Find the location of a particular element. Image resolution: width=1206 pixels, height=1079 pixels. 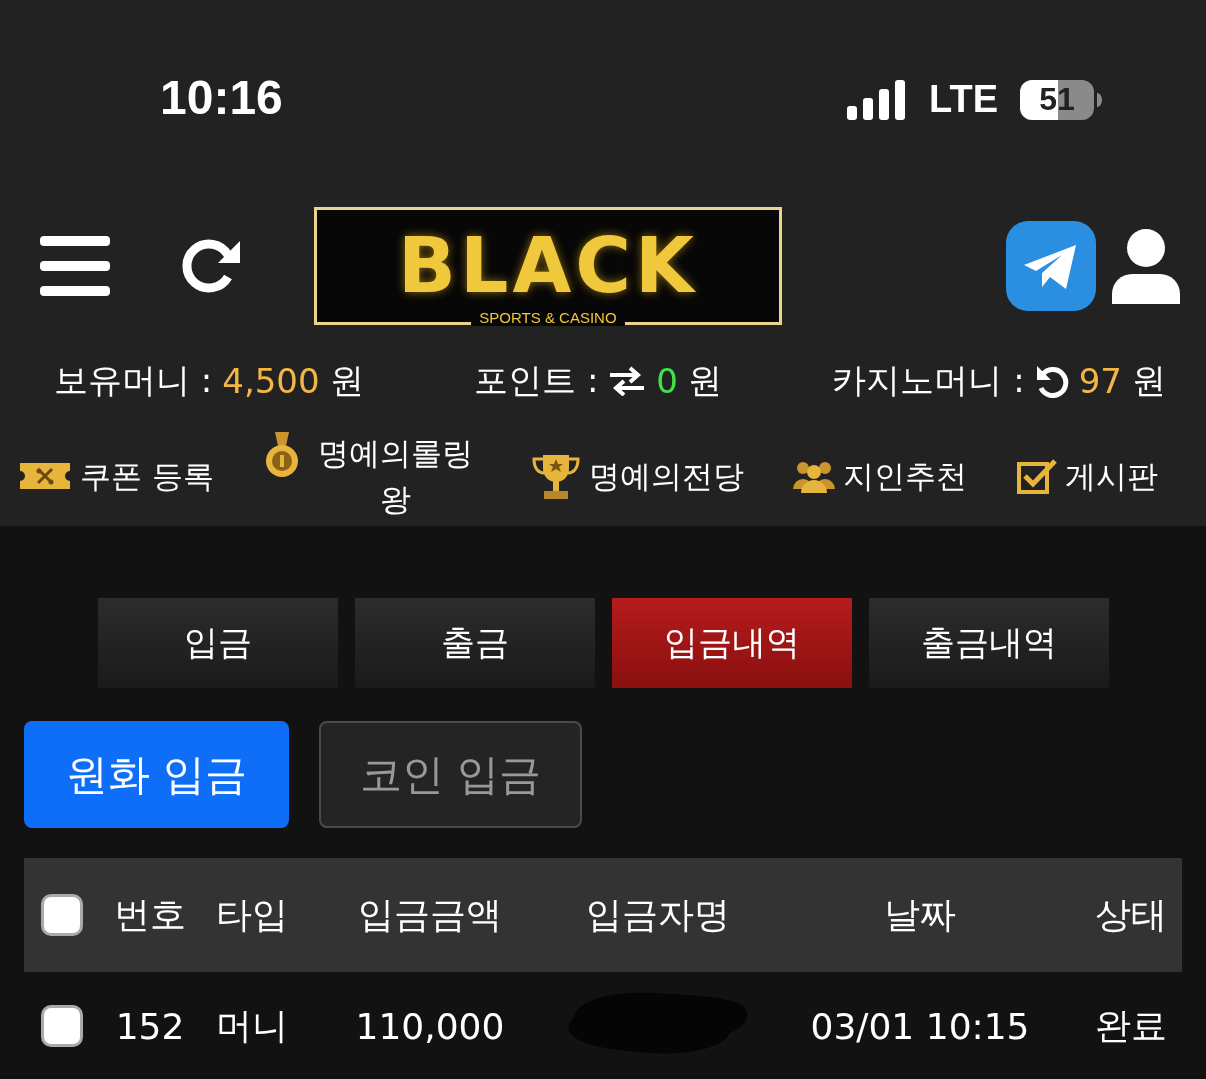

checkbox-icon is located at coordinates (1037, 476).